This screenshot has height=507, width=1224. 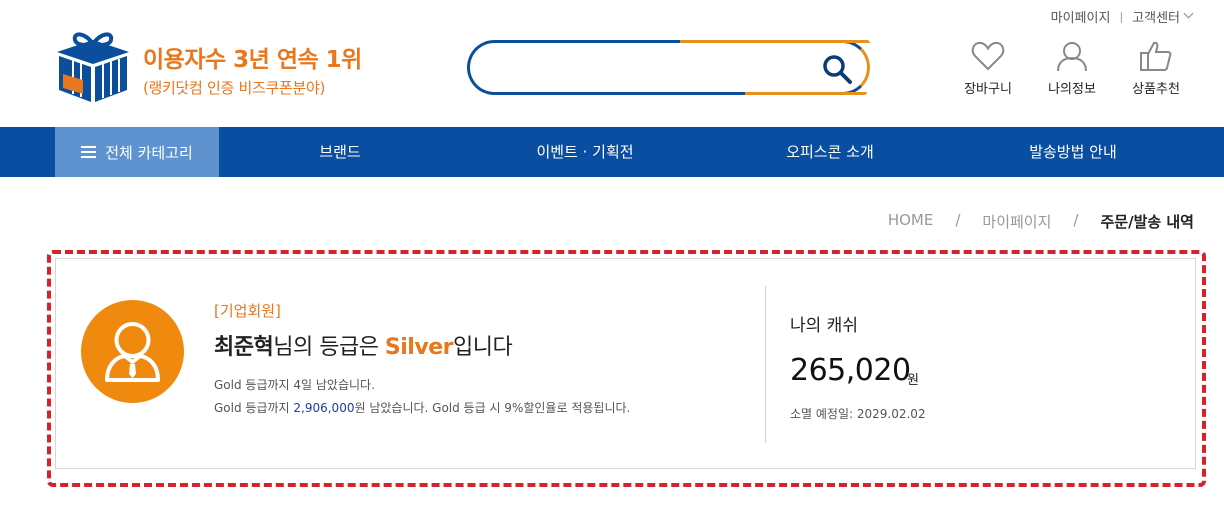 What do you see at coordinates (1156, 16) in the screenshot?
I see `customer-center-link: 고객센터` at bounding box center [1156, 16].